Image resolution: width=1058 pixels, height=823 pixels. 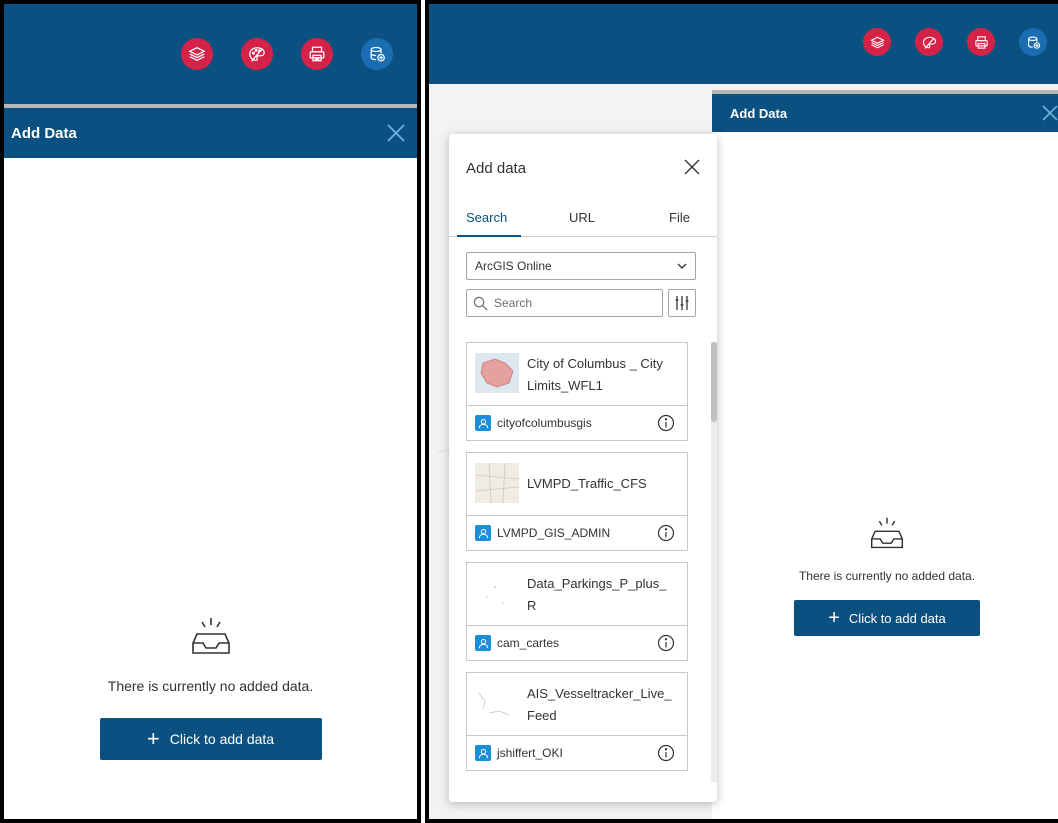 What do you see at coordinates (513, 266) in the screenshot?
I see `source-selected-value: ArcGIS Online` at bounding box center [513, 266].